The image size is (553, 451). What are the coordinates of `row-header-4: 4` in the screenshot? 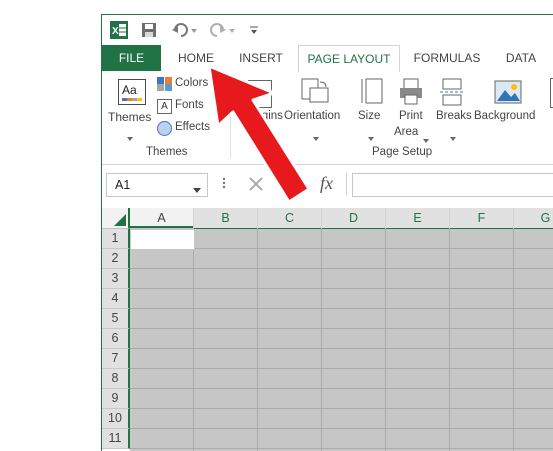 It's located at (116, 299).